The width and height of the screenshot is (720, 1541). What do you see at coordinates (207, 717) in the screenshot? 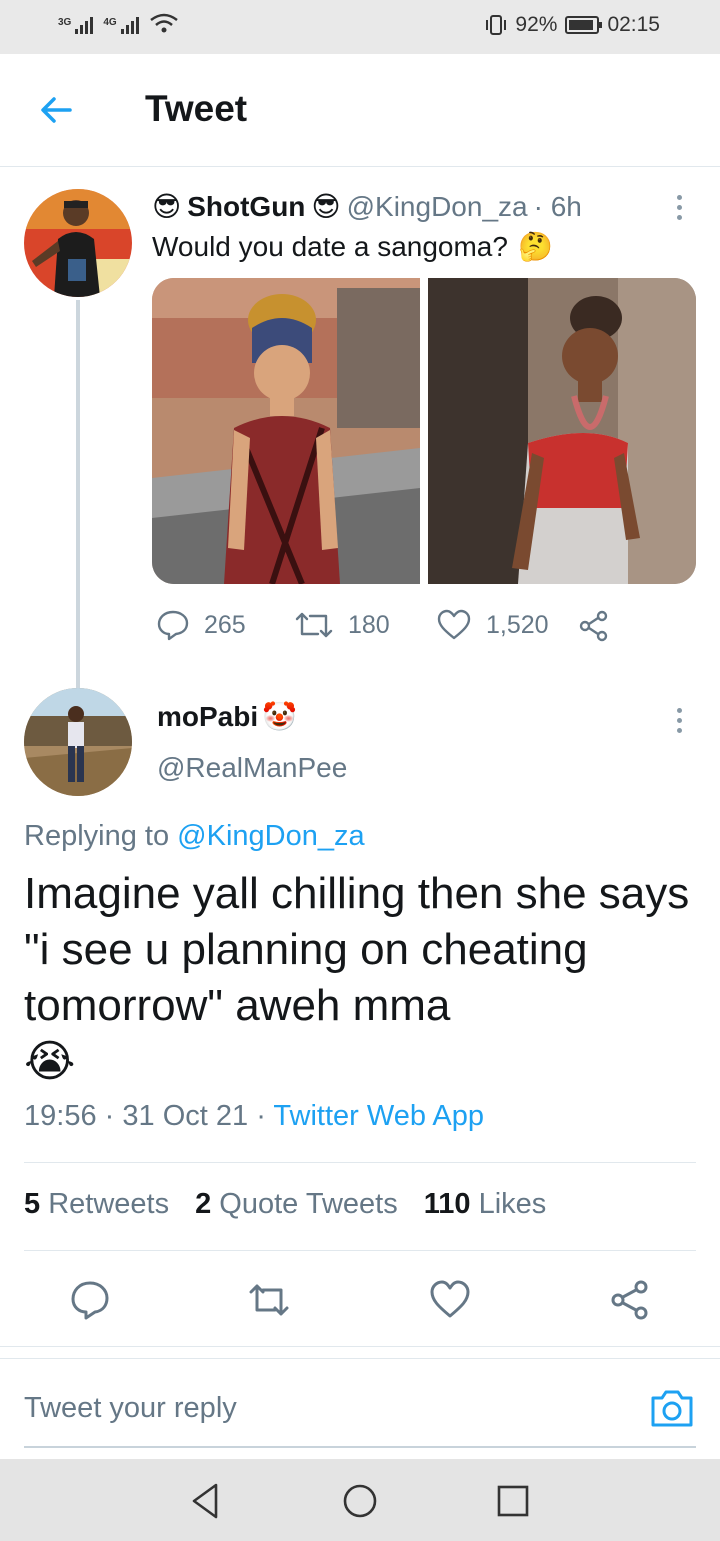
I see `reply-display-name: moPabi` at bounding box center [207, 717].